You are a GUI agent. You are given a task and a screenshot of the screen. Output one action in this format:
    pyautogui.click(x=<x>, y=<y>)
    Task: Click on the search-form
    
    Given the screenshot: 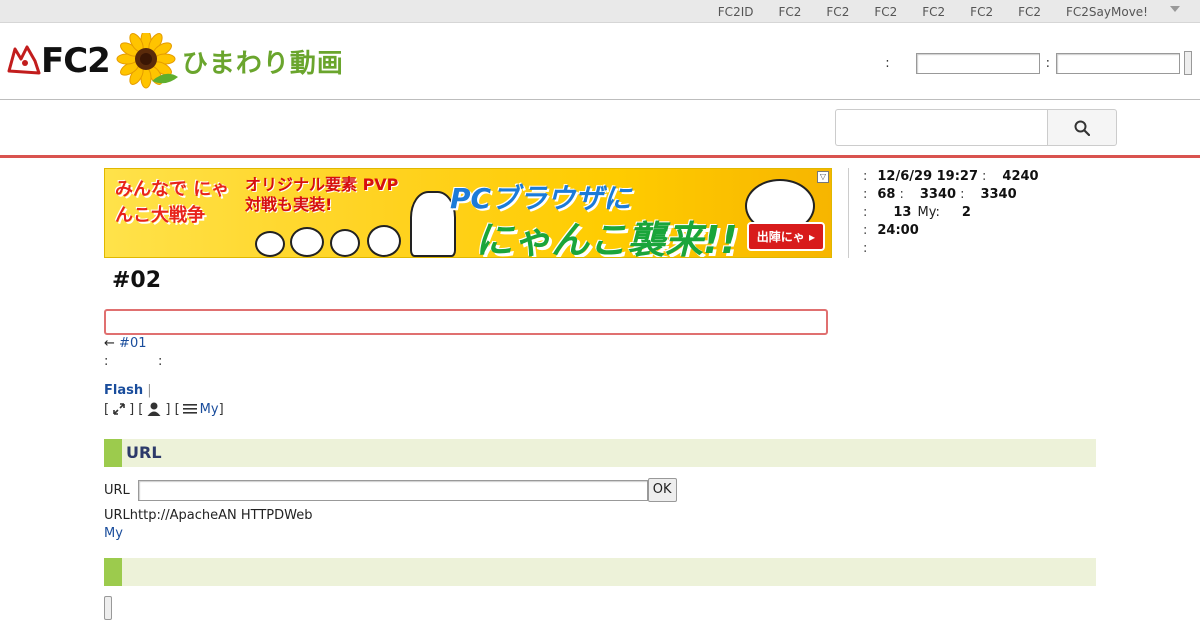 What is the action you would take?
    pyautogui.click(x=976, y=127)
    